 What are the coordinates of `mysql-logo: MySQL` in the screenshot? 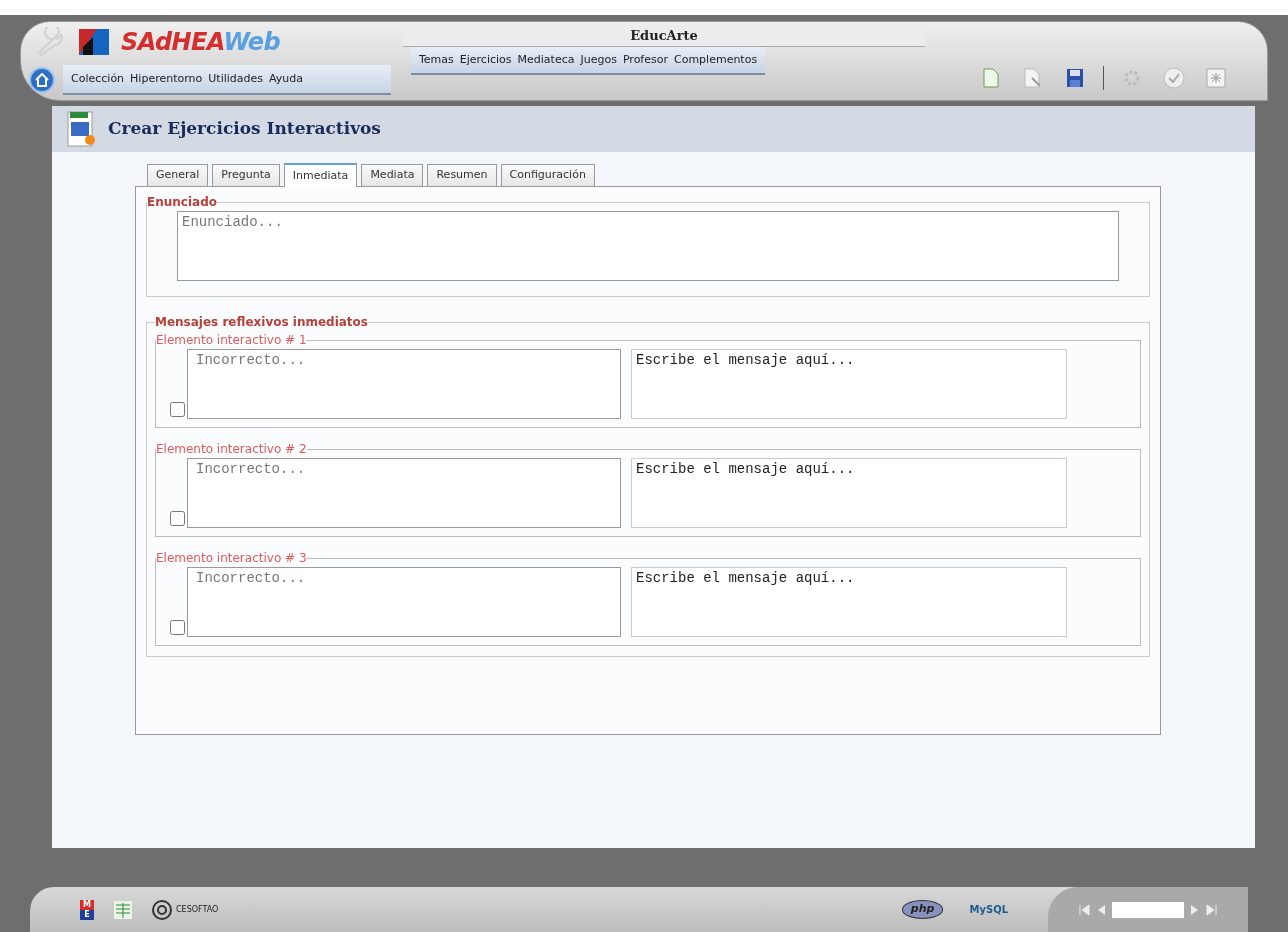 It's located at (988, 910).